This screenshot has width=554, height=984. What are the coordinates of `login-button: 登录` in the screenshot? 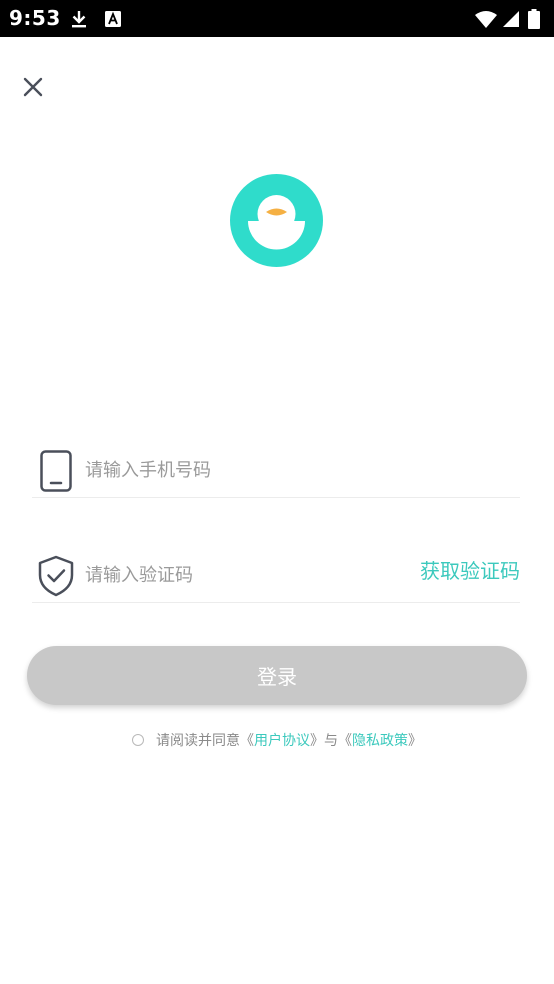 It's located at (277, 675).